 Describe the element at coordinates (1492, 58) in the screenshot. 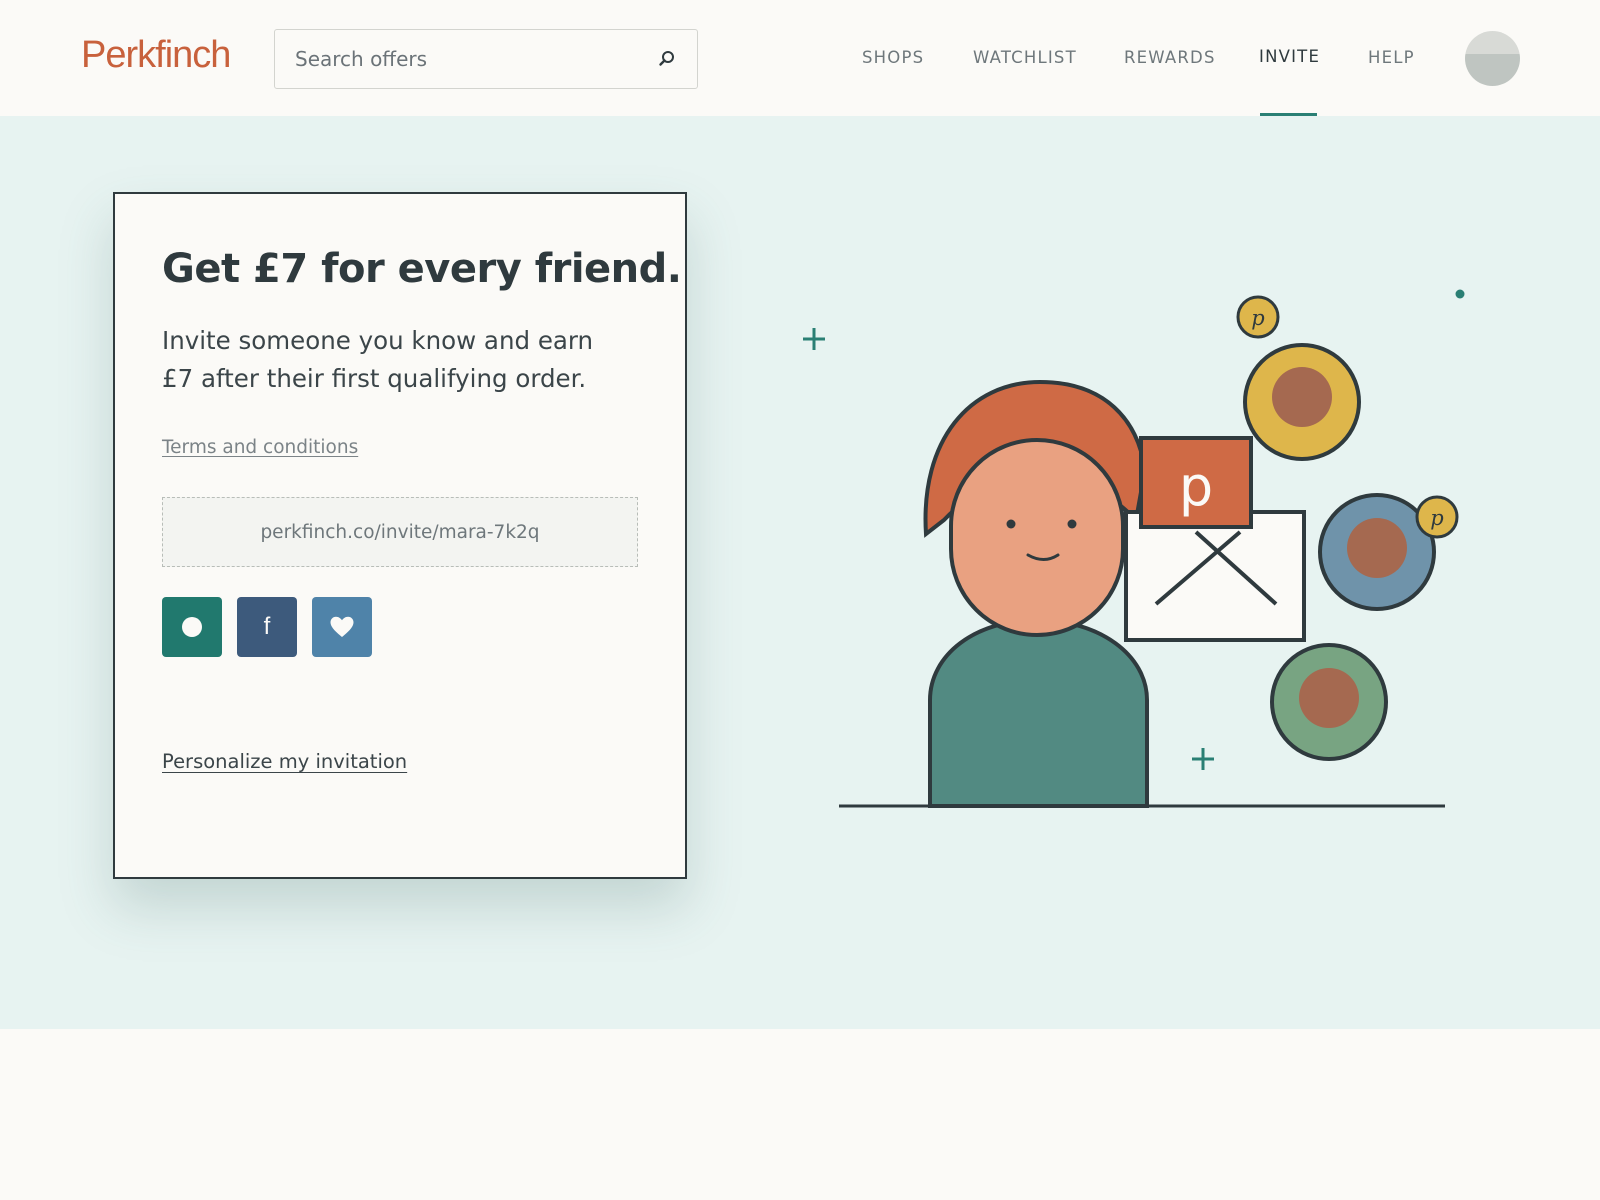

I see `user-avatar` at that location.